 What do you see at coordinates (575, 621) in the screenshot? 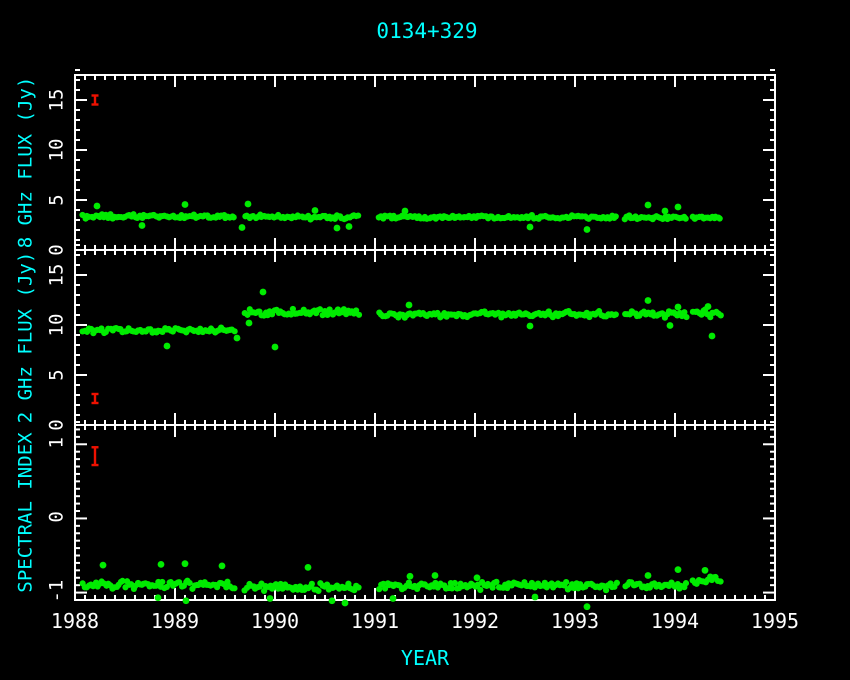
I see `x-tick-label: 1993` at bounding box center [575, 621].